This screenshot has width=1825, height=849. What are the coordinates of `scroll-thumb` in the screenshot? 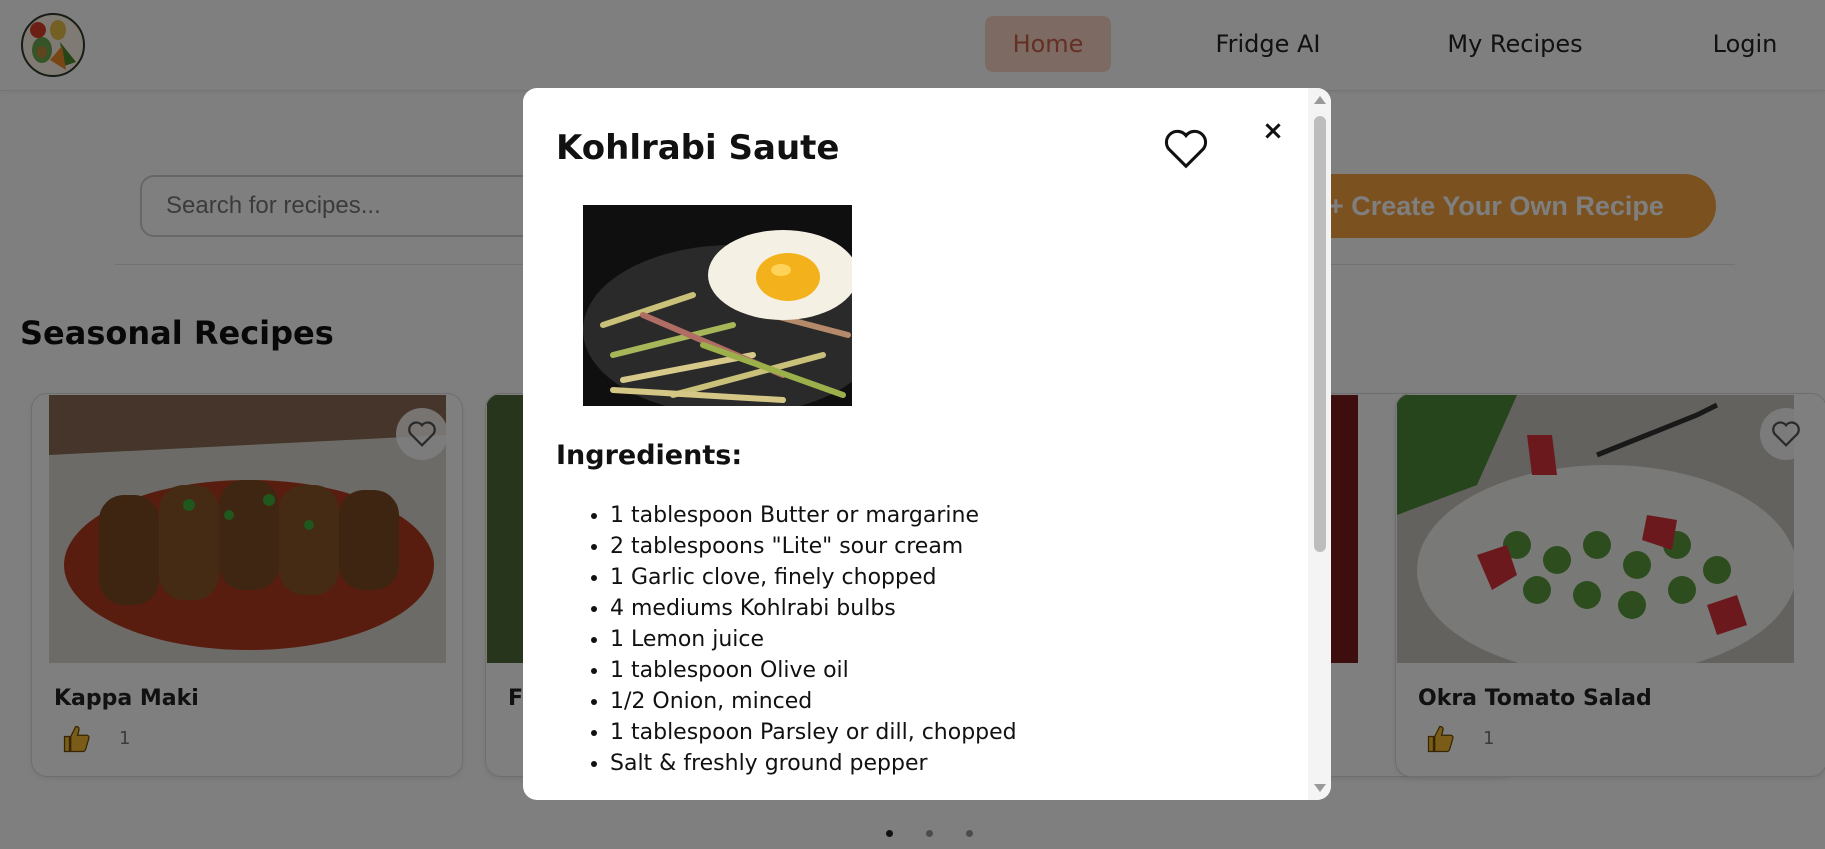 It's located at (1320, 334).